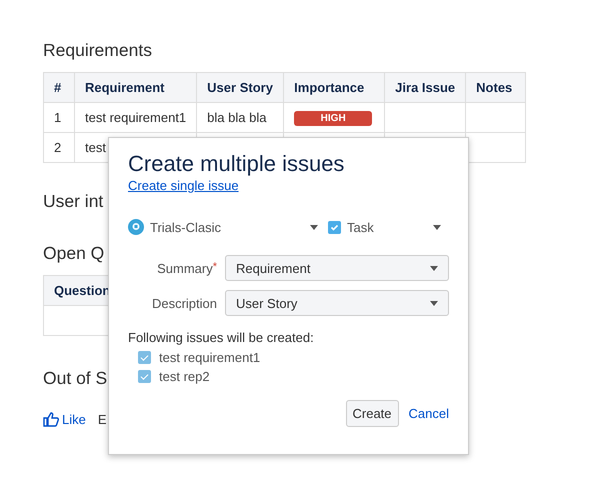 The width and height of the screenshot is (598, 477). What do you see at coordinates (184, 303) in the screenshot?
I see `field-label: Description` at bounding box center [184, 303].